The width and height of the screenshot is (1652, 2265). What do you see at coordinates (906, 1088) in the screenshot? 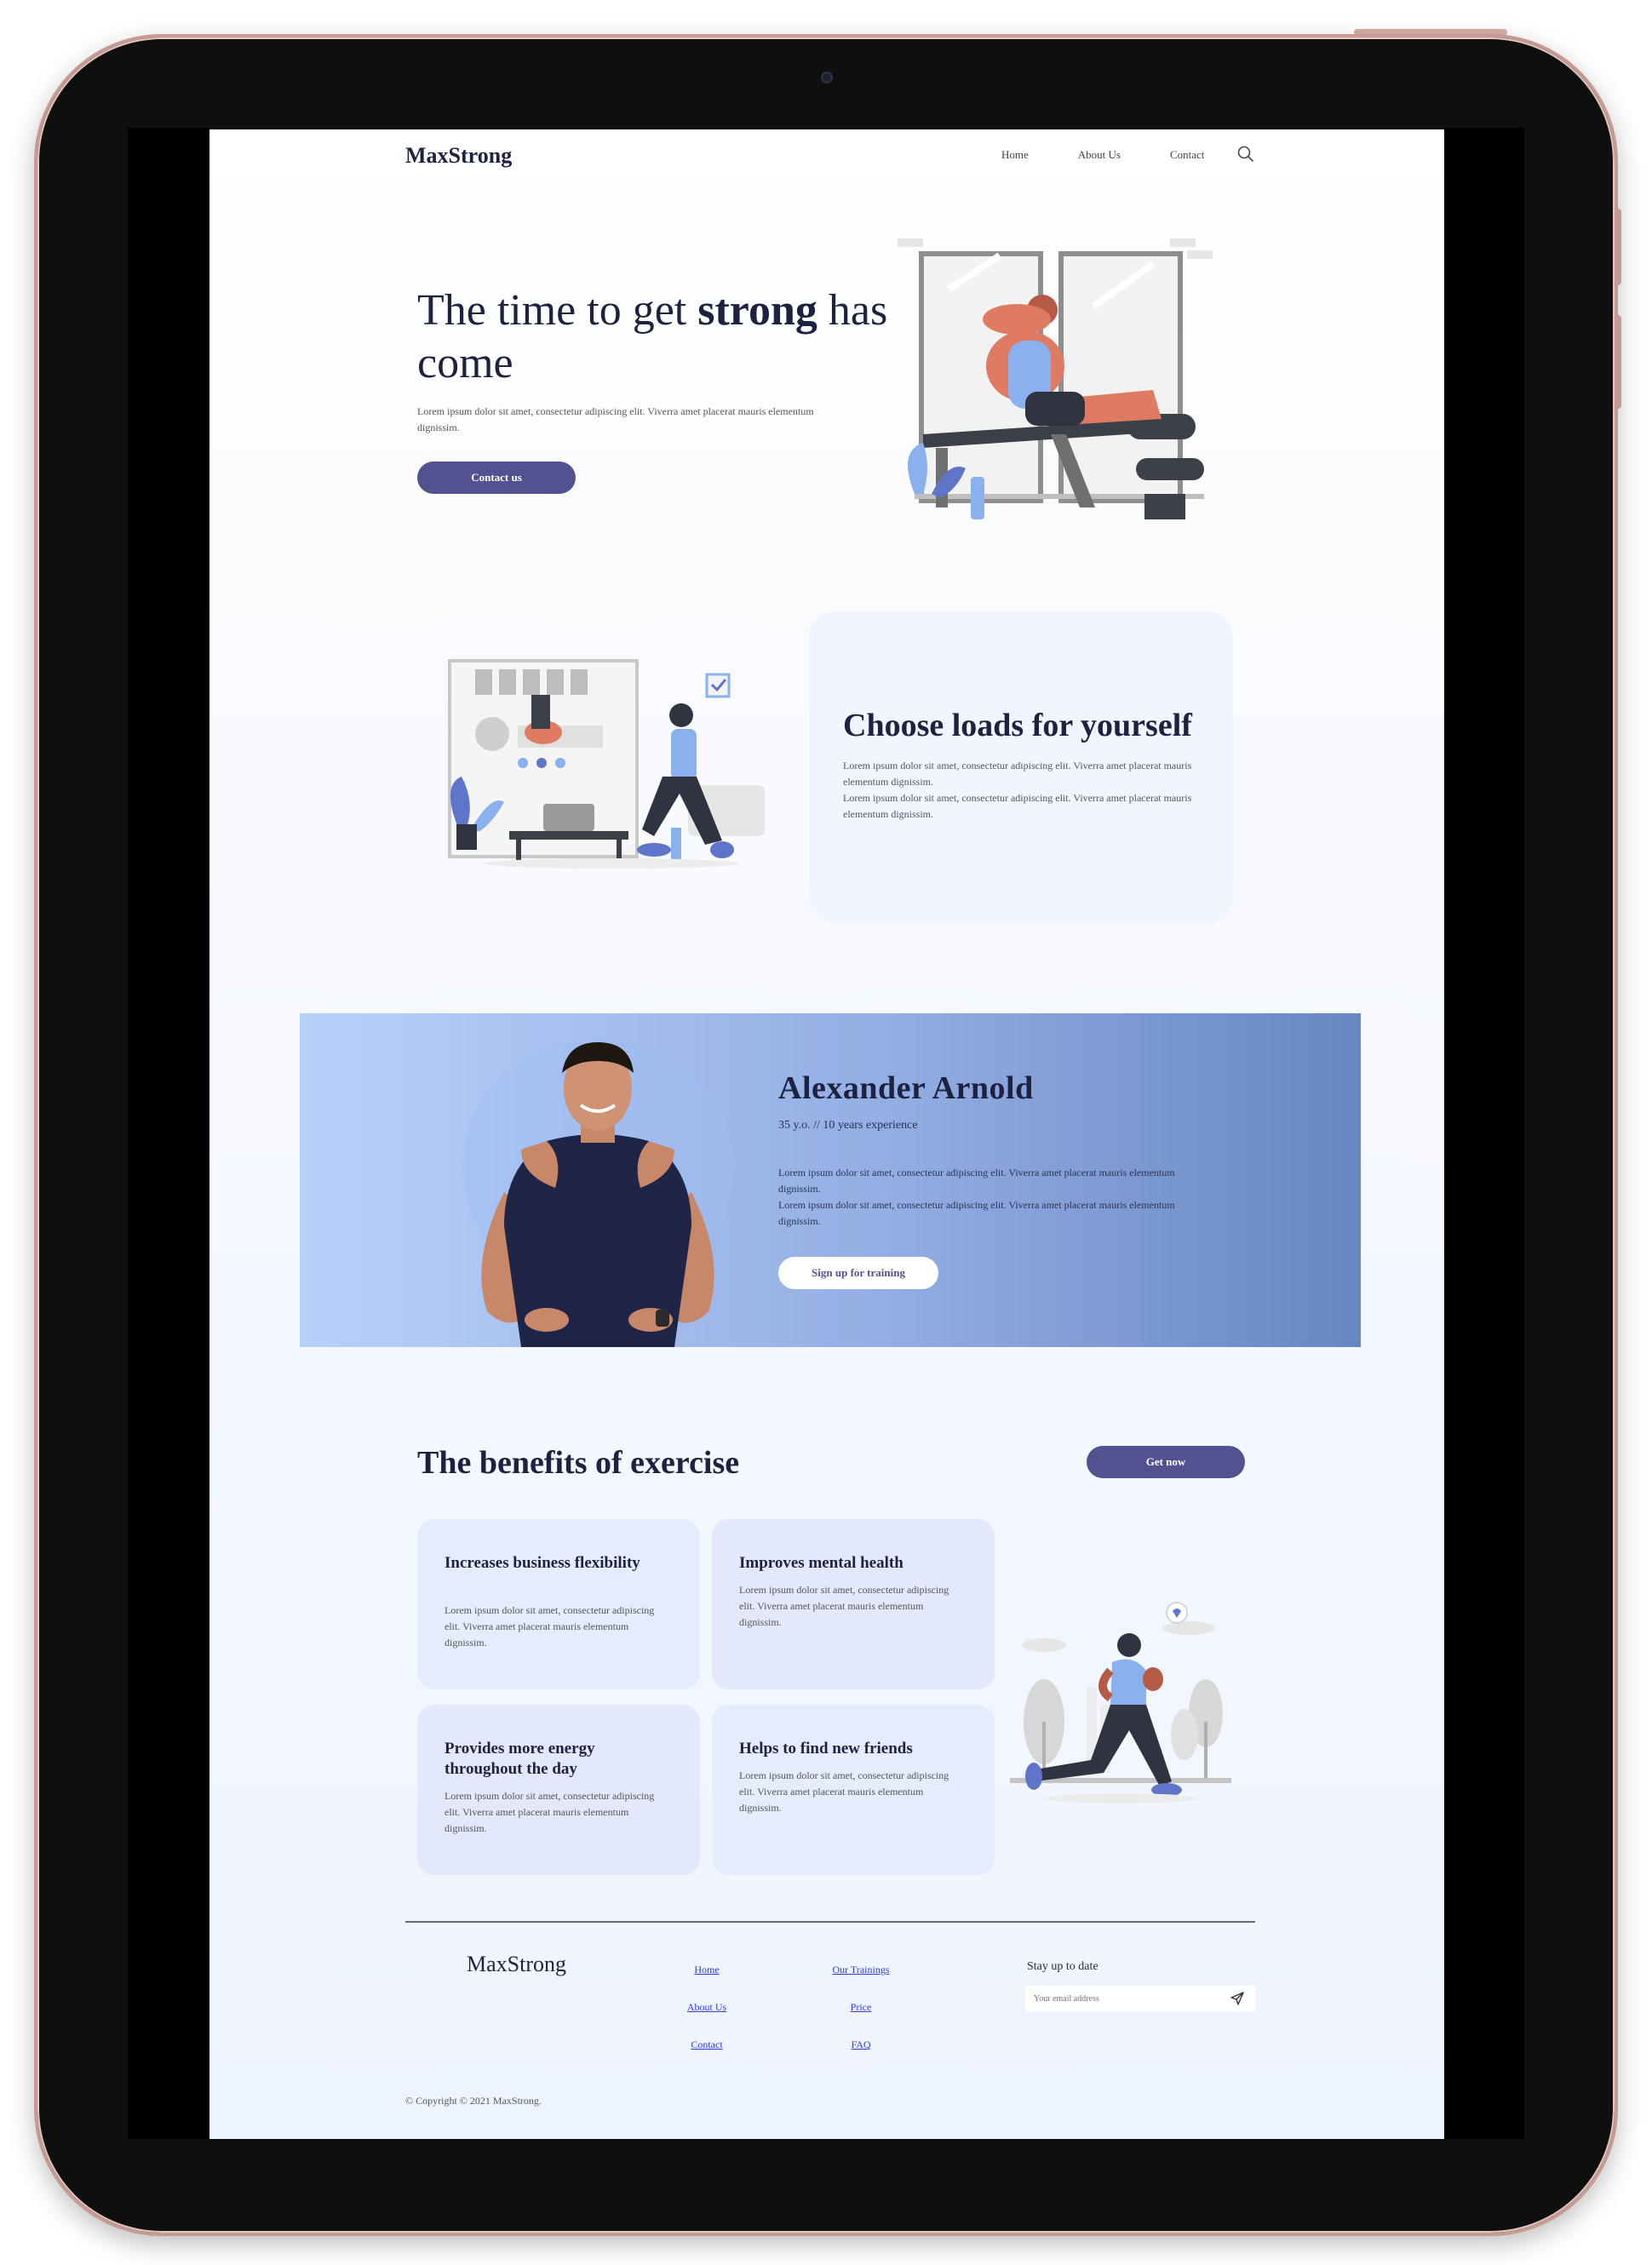
I see `trainer-name: Alexander Arnold` at bounding box center [906, 1088].